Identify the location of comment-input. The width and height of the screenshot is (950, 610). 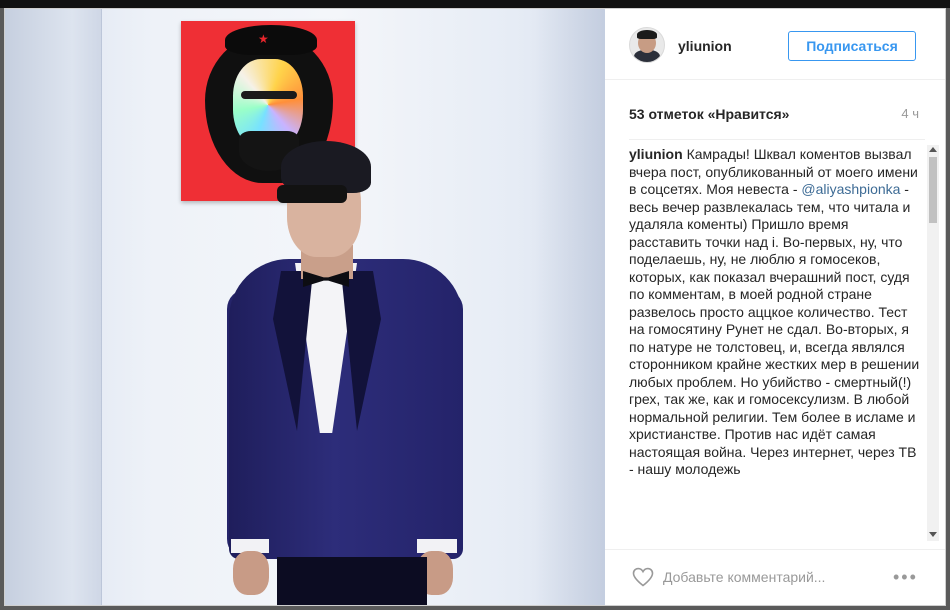
(755, 577).